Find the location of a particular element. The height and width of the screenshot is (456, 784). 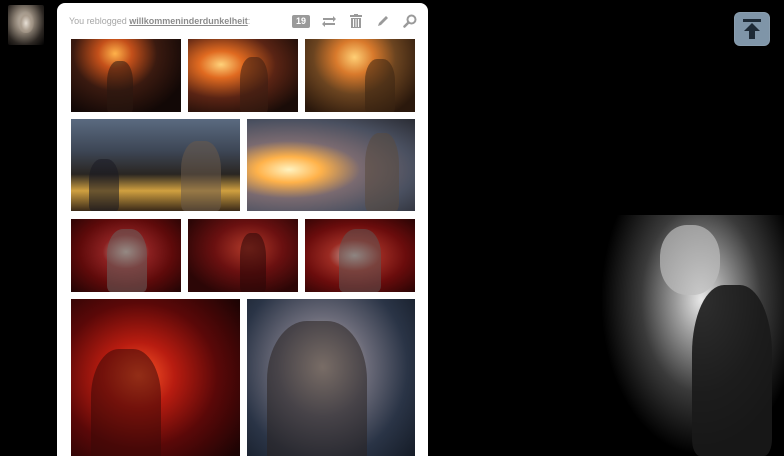

edit-icon is located at coordinates (382, 21).